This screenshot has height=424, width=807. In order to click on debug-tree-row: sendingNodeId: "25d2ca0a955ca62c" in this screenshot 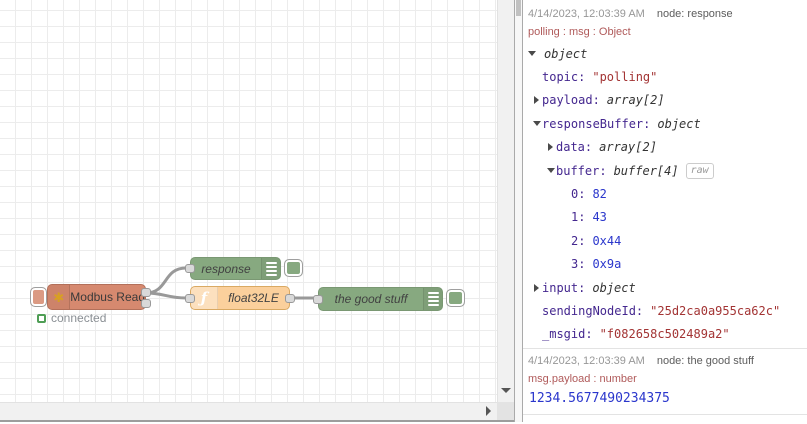, I will do `click(665, 310)`.